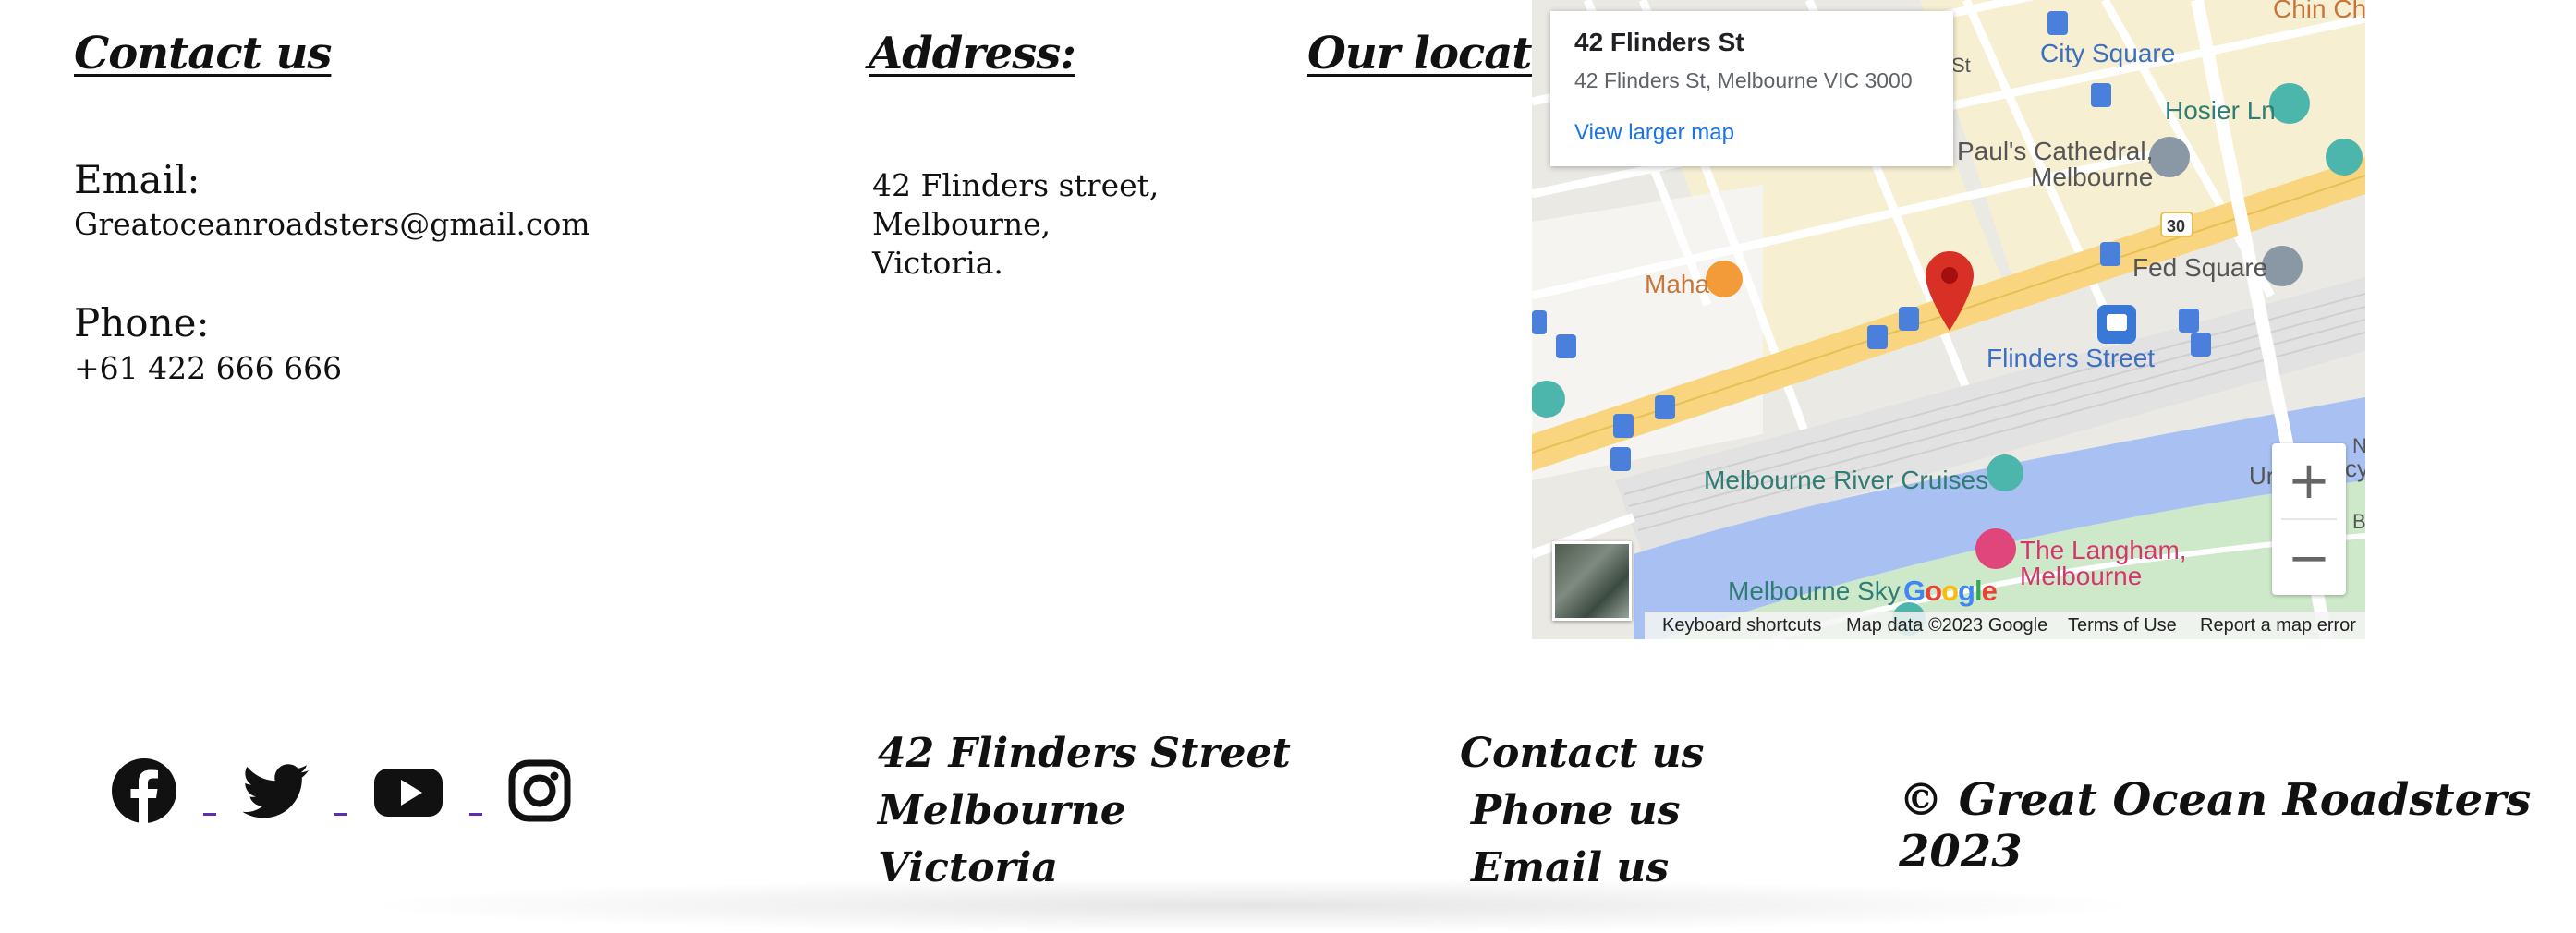 The height and width of the screenshot is (933, 2576). Describe the element at coordinates (2215, 826) in the screenshot. I see `copyright-text: © Great Ocean Roadsters 2023` at that location.